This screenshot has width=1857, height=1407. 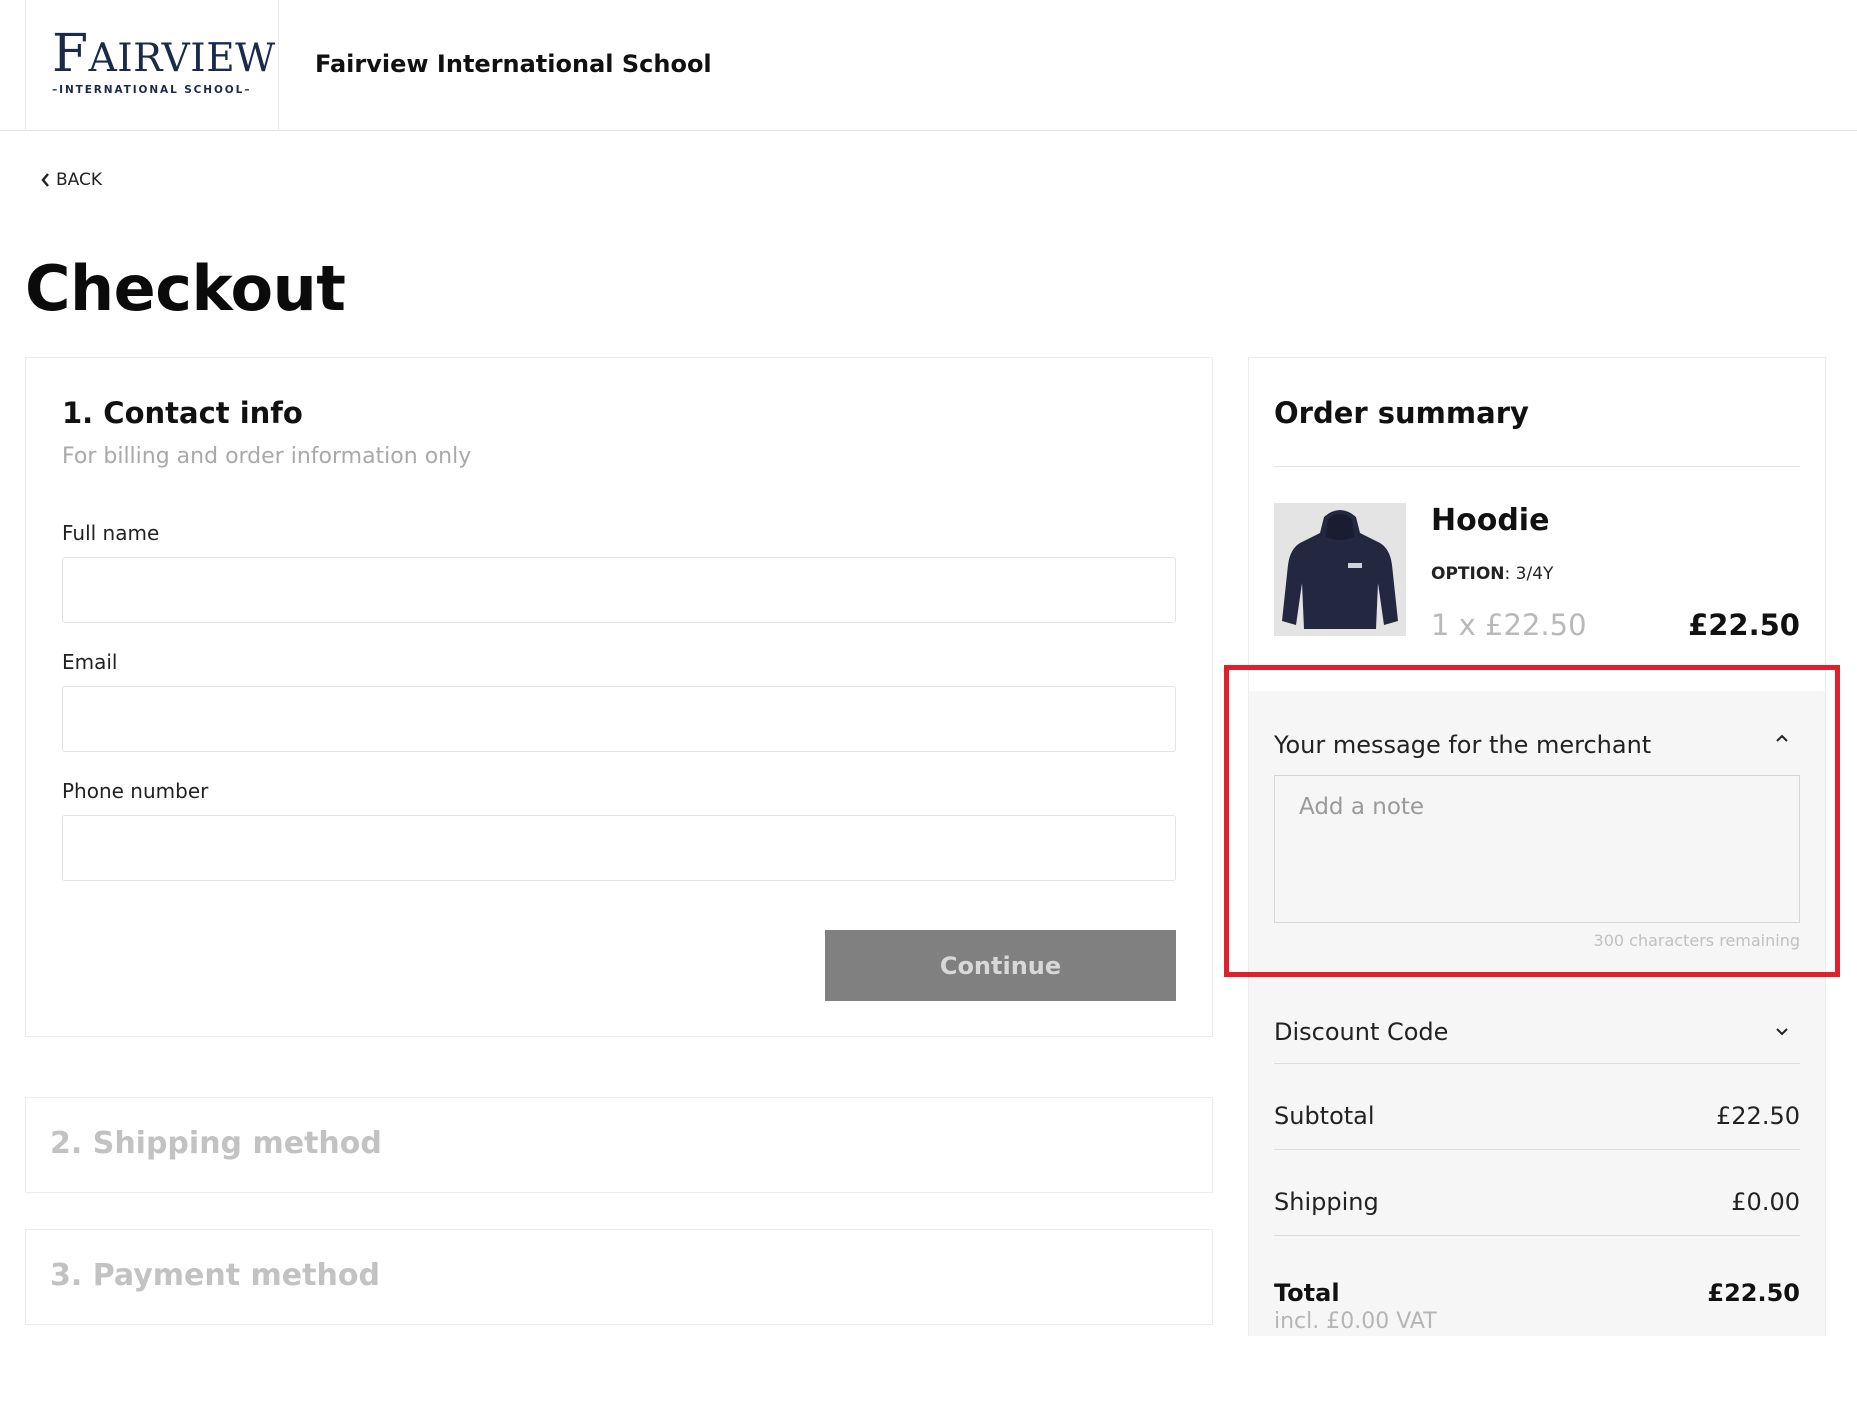 I want to click on order-summary-title: Order summary, so click(x=1401, y=413).